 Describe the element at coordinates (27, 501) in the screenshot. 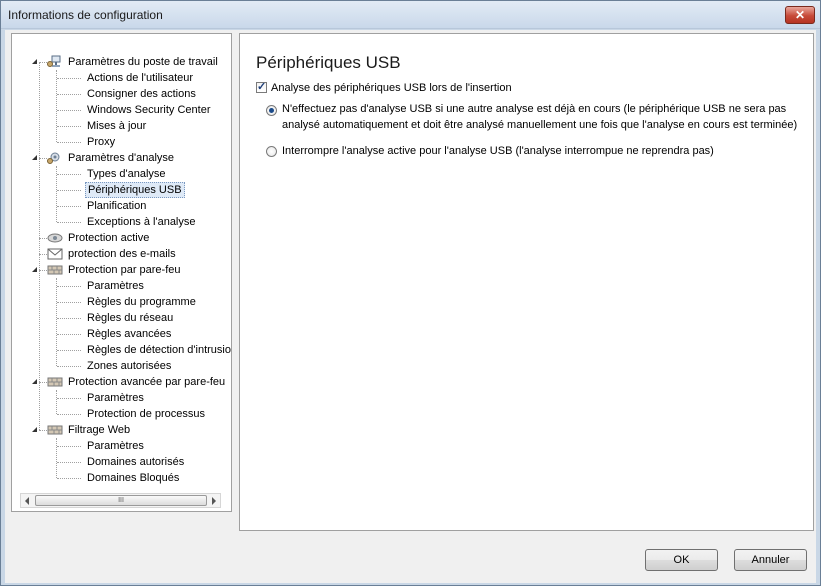

I see `scroll-left-icon` at that location.